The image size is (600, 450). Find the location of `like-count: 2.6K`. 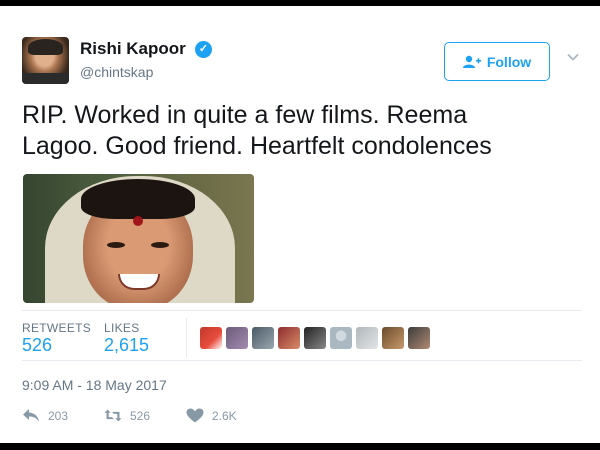

like-count: 2.6K is located at coordinates (224, 415).